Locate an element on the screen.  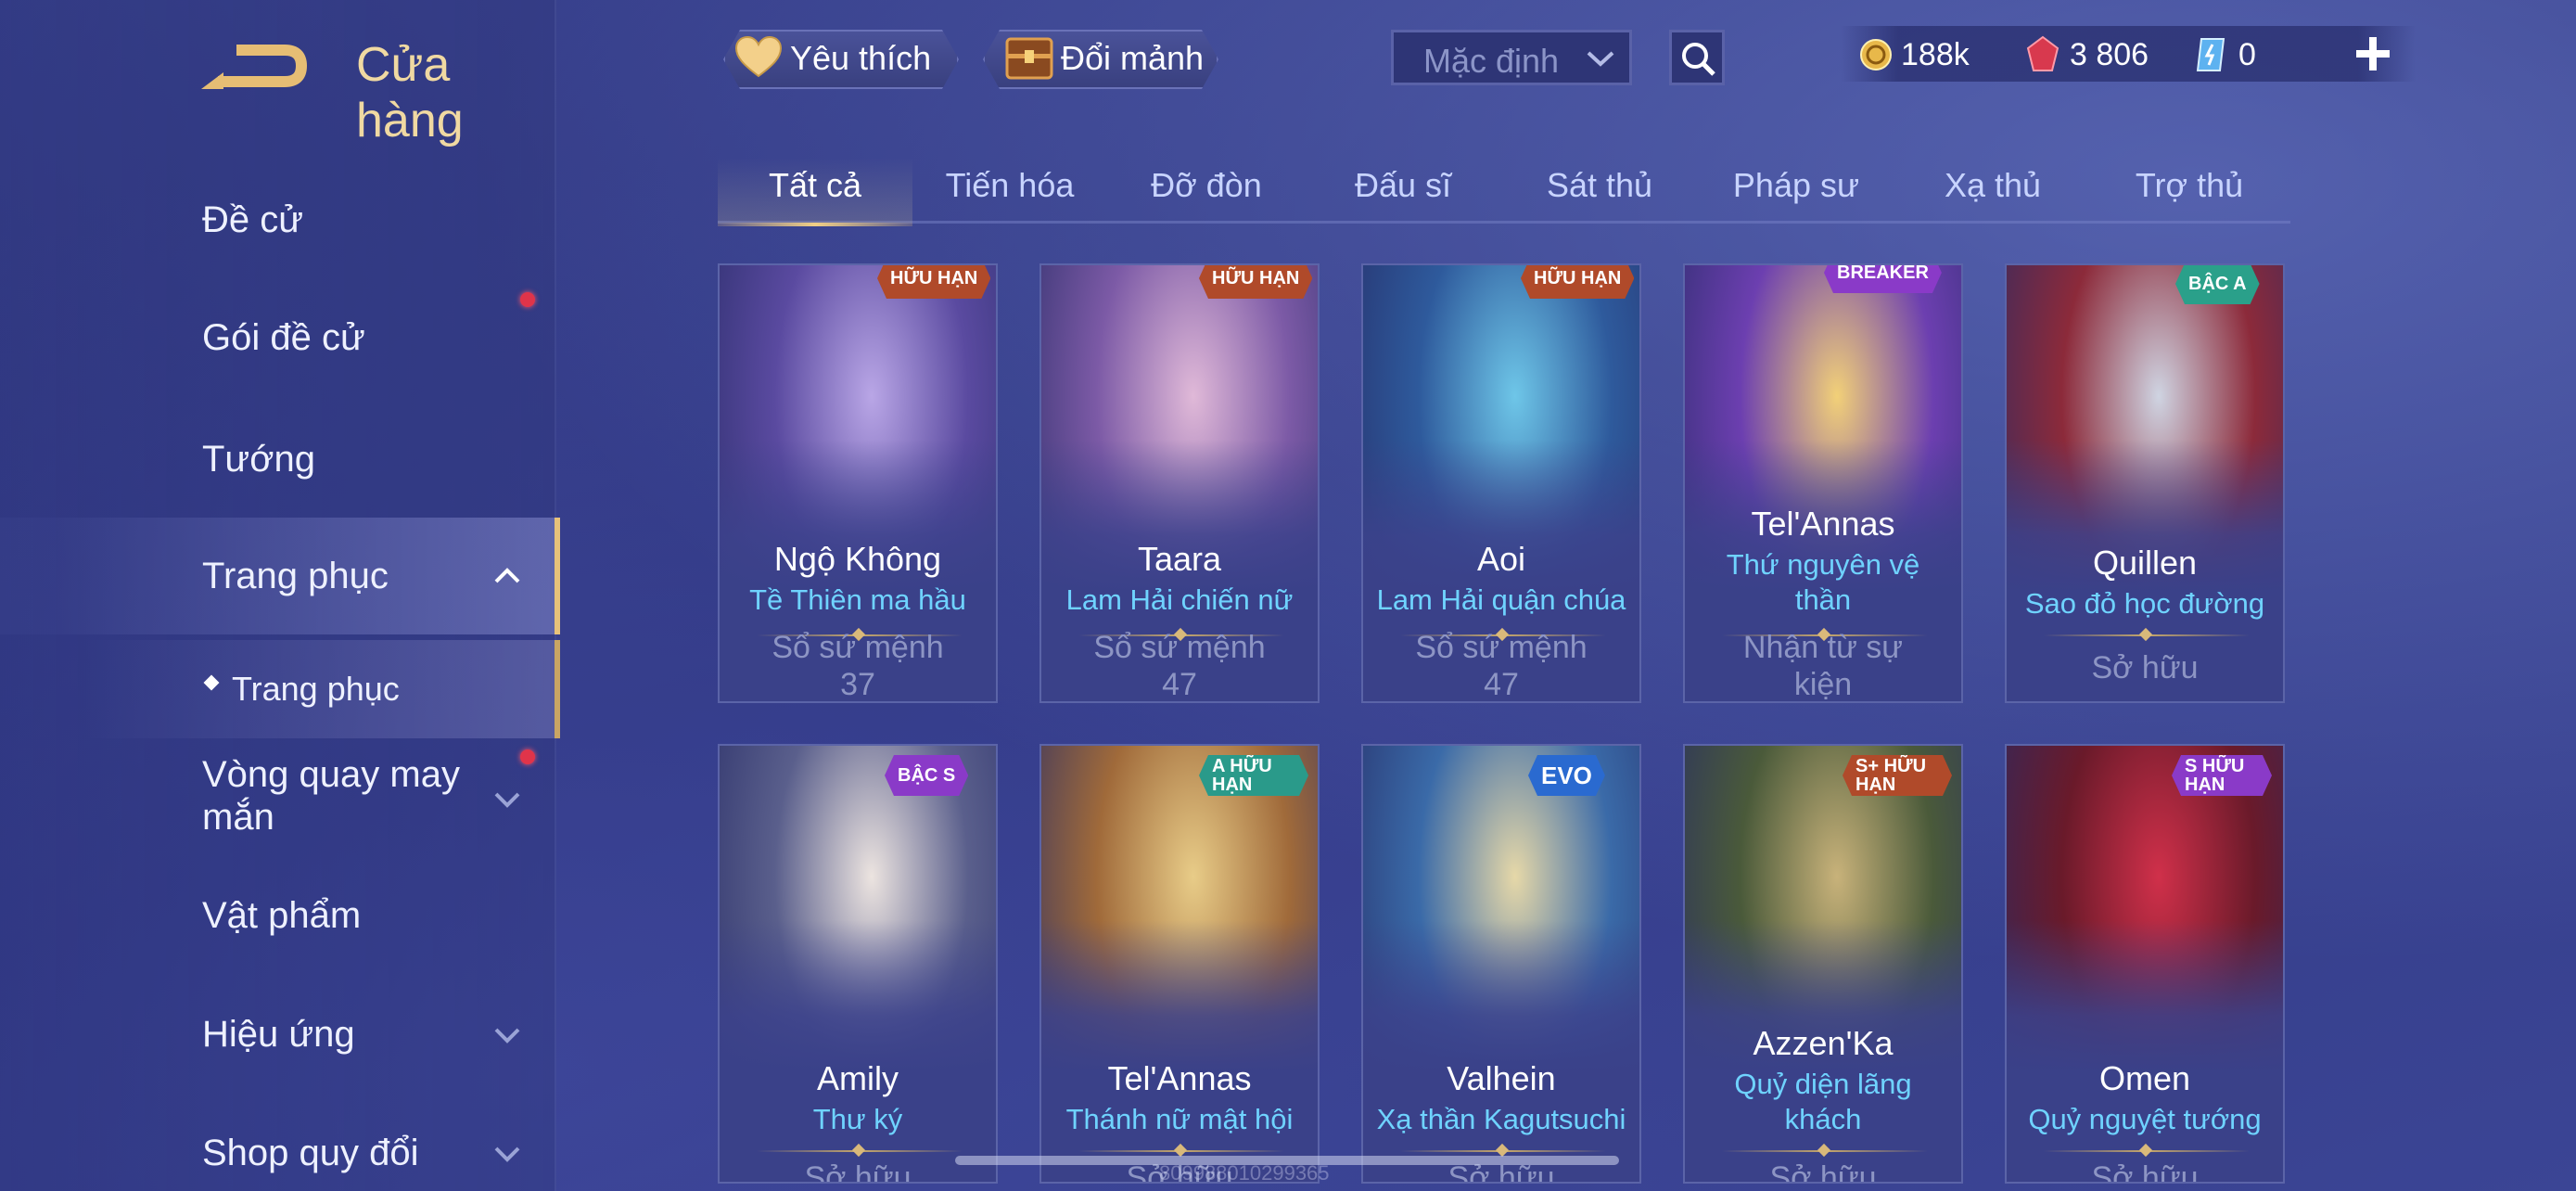
skin-card: S HỮU HẠN Omen Quỷ nguyệt tướng Sở hữu is located at coordinates (2145, 964).